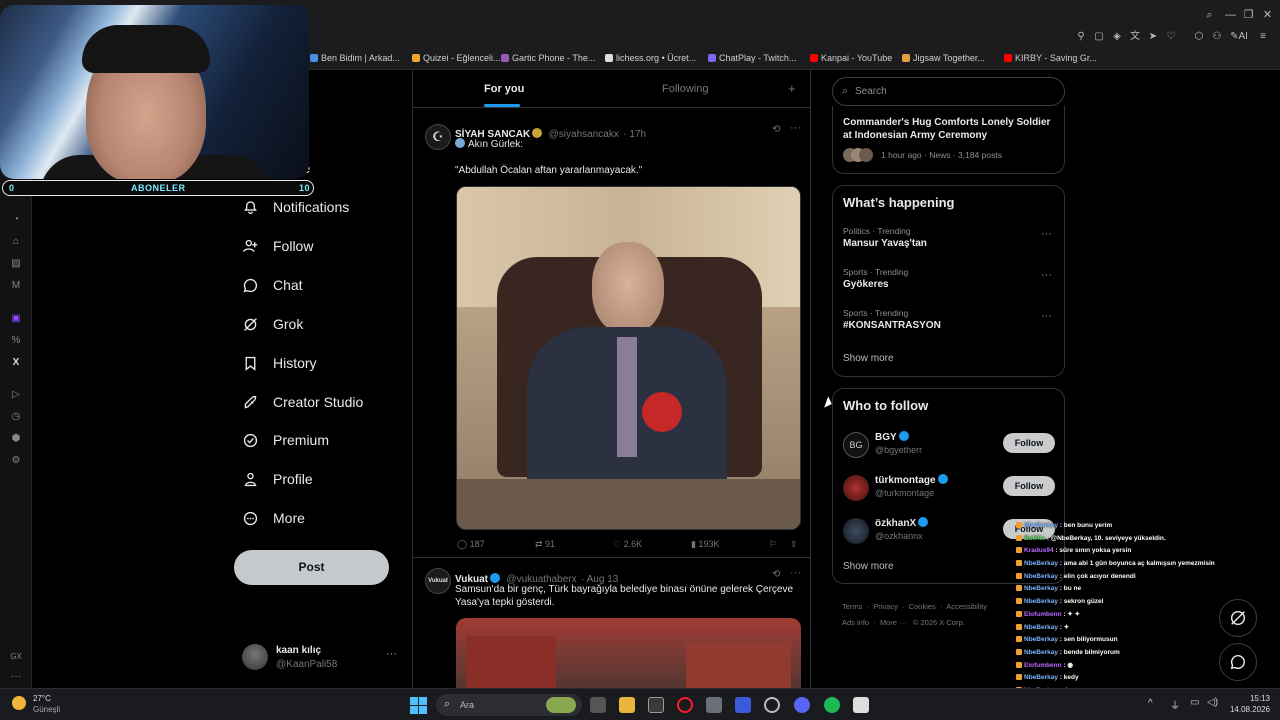 This screenshot has width=1280, height=720. I want to click on weather-temp: 27°C, so click(42, 698).